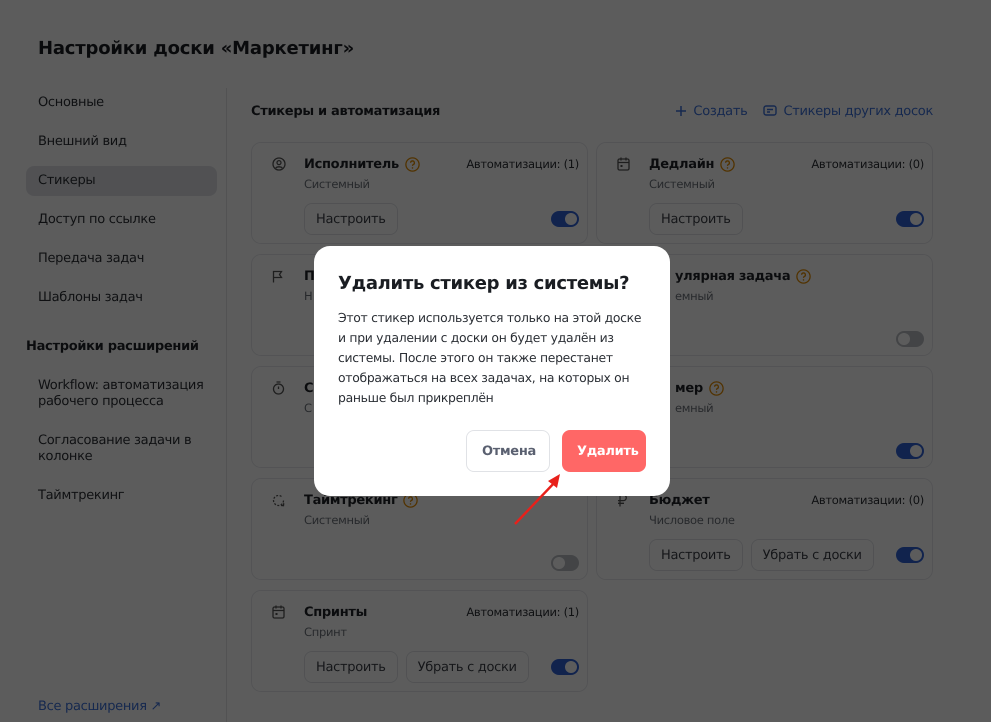  I want to click on sidebar-item: Основные, so click(121, 103).